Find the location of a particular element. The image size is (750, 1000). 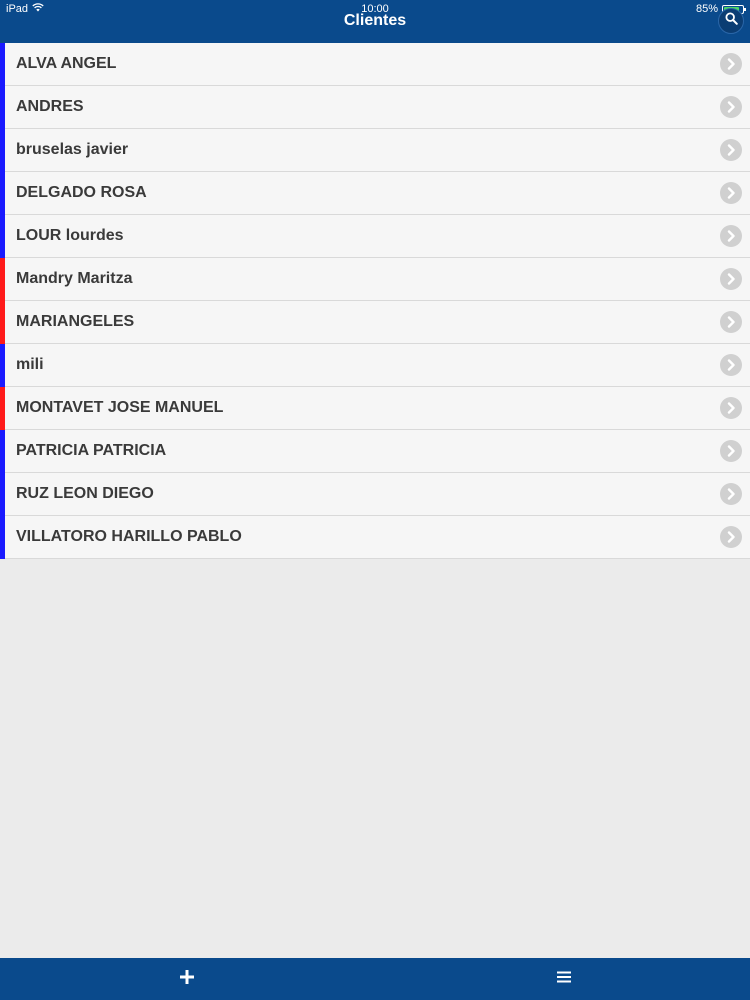

add-client-button is located at coordinates (187, 979).